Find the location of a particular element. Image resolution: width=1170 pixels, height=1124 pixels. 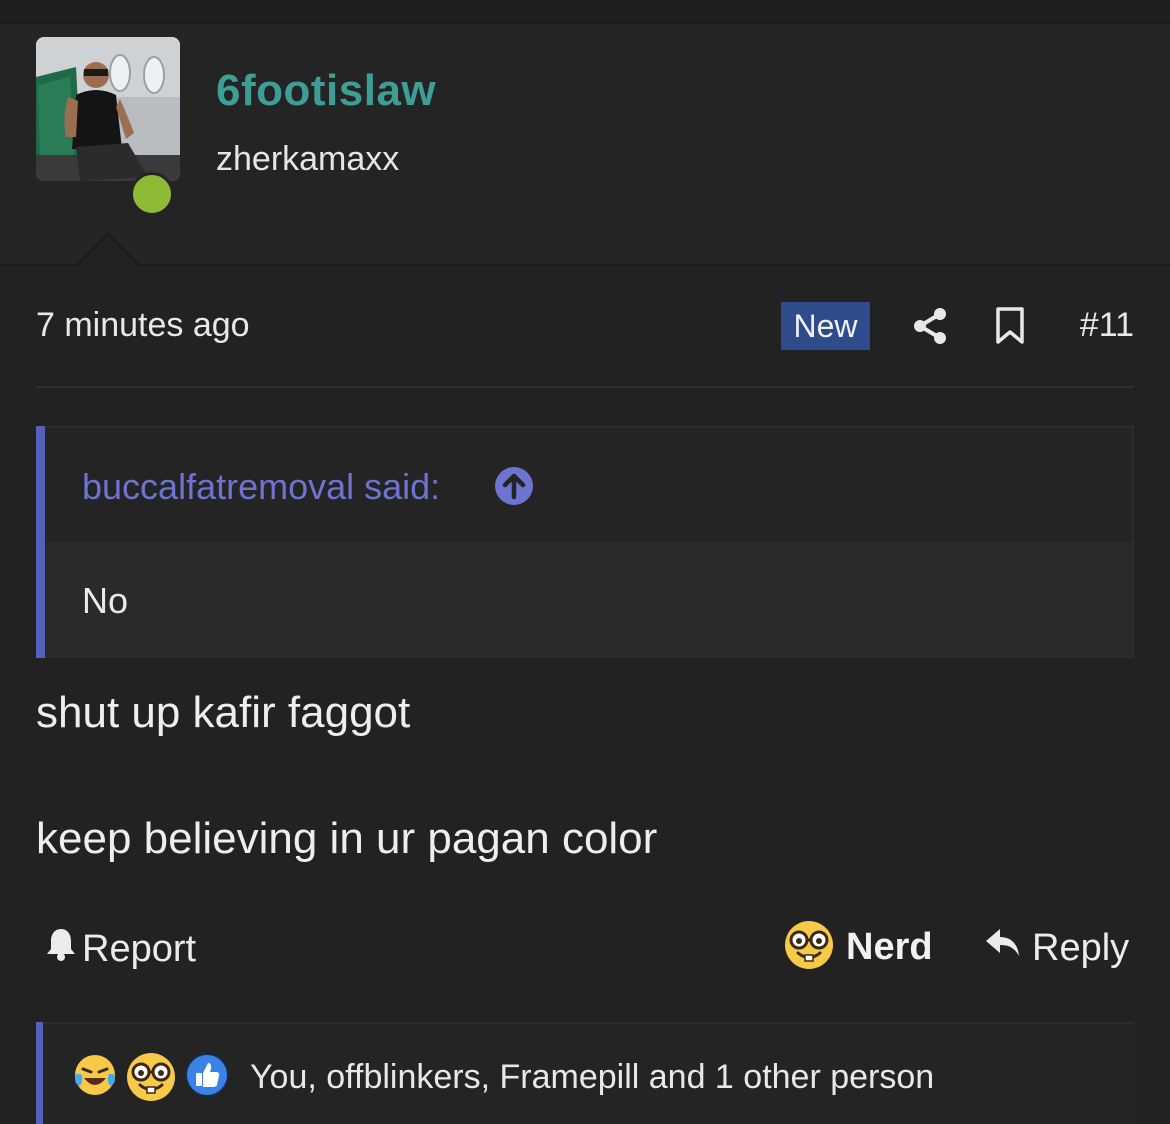

laughing-crying-emoji-icon is located at coordinates (95, 1079).